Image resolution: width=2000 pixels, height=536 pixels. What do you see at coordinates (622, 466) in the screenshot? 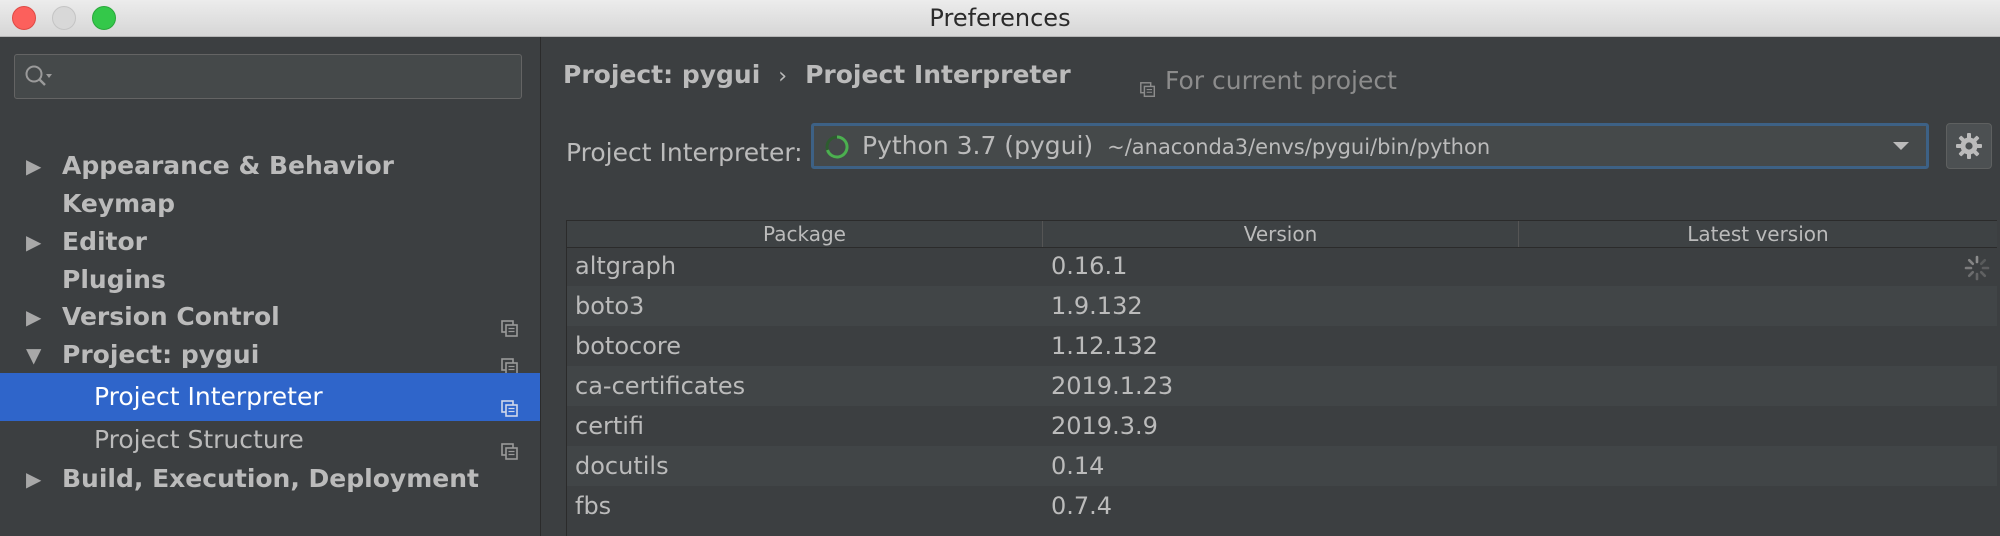
I see `package-name: docutils` at bounding box center [622, 466].